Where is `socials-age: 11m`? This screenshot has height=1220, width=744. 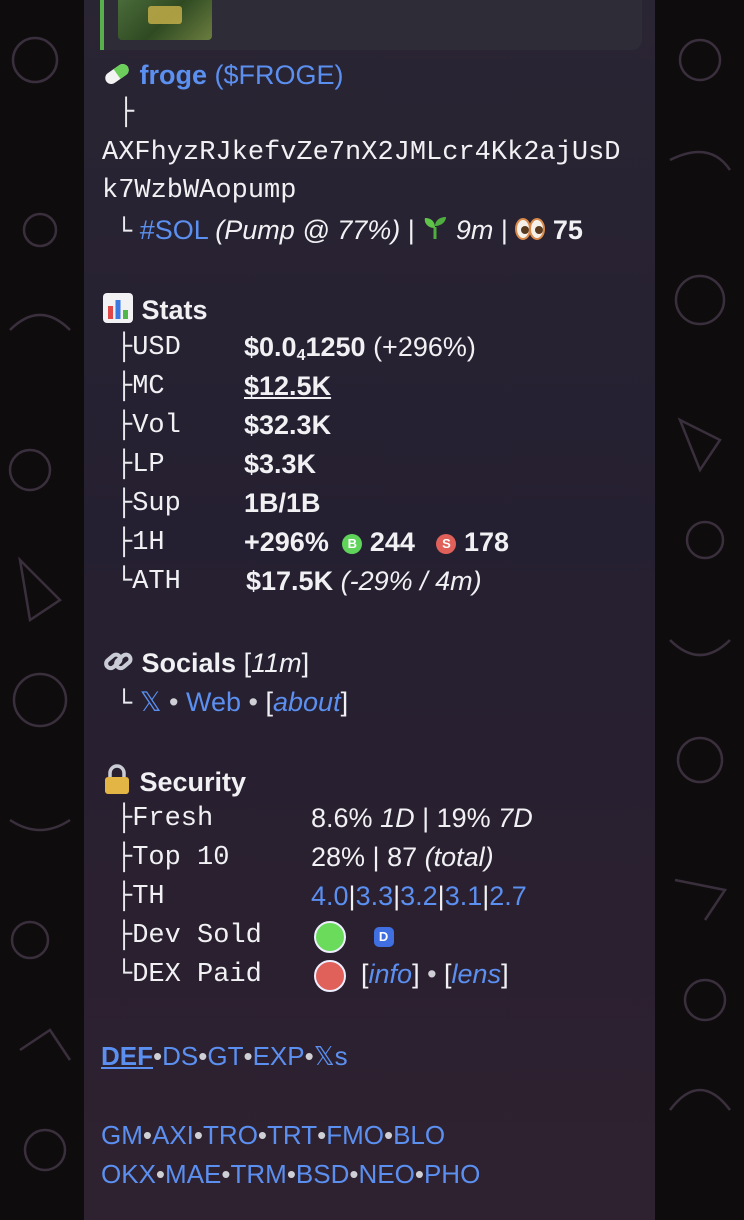
socials-age: 11m is located at coordinates (276, 663).